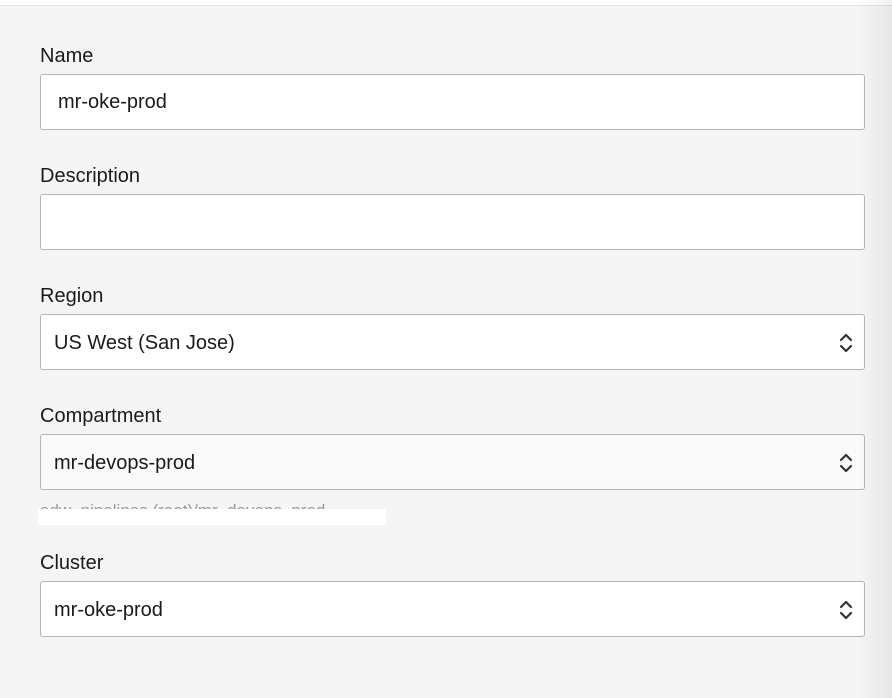 Image resolution: width=892 pixels, height=698 pixels. Describe the element at coordinates (67, 56) in the screenshot. I see `name-label: Name` at that location.